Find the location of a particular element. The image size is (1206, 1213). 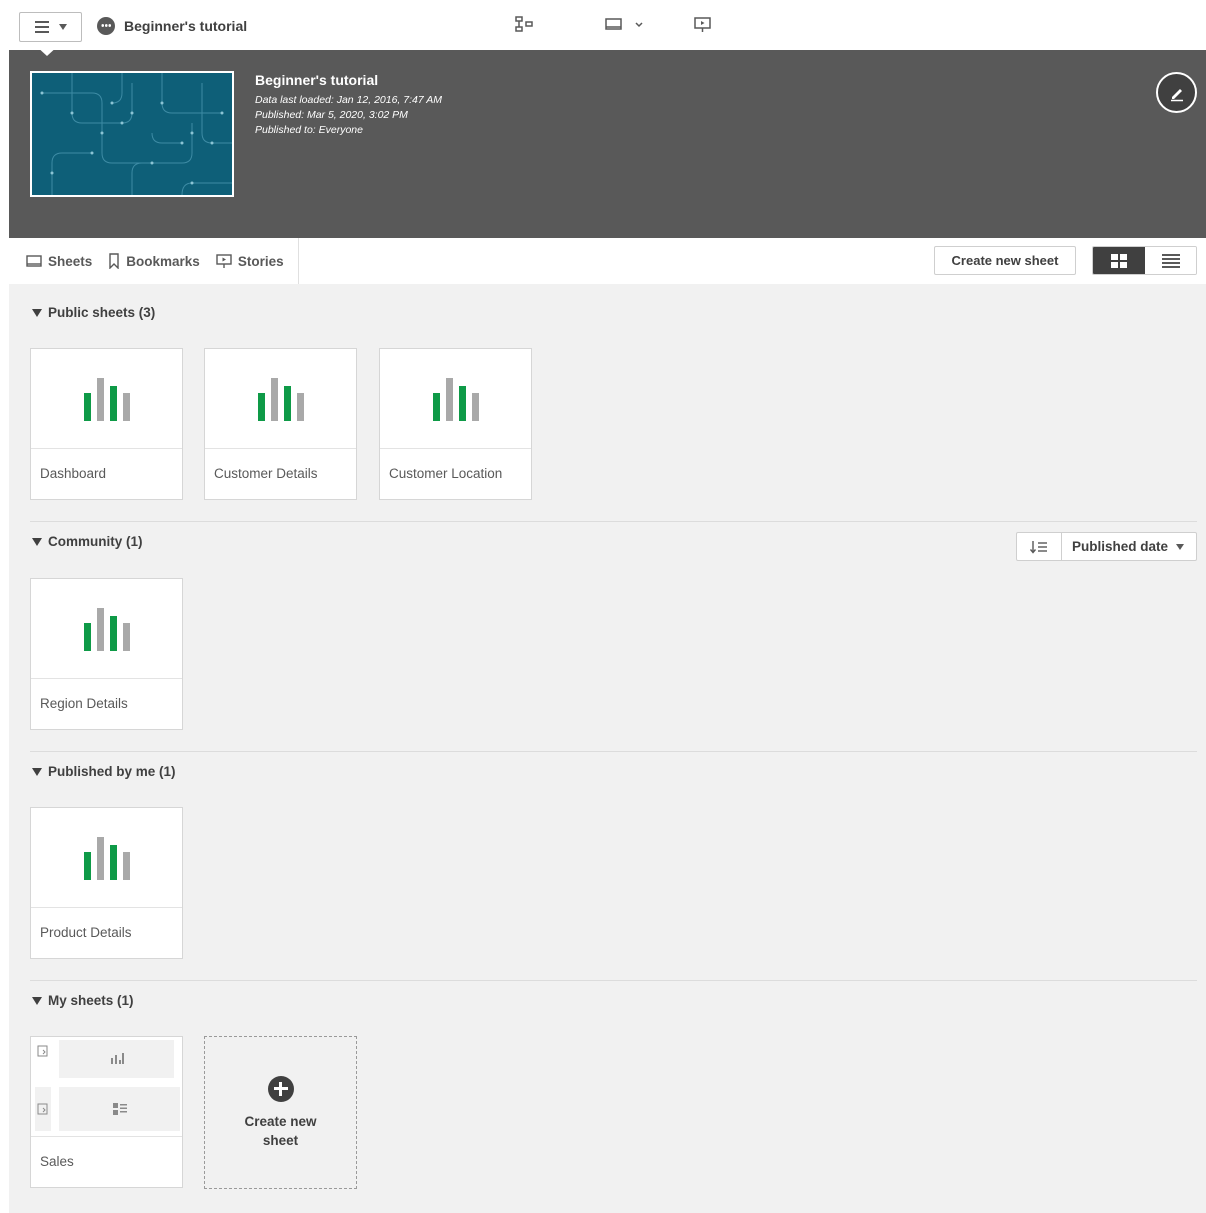

tab-sheets: Sheets is located at coordinates (59, 261).